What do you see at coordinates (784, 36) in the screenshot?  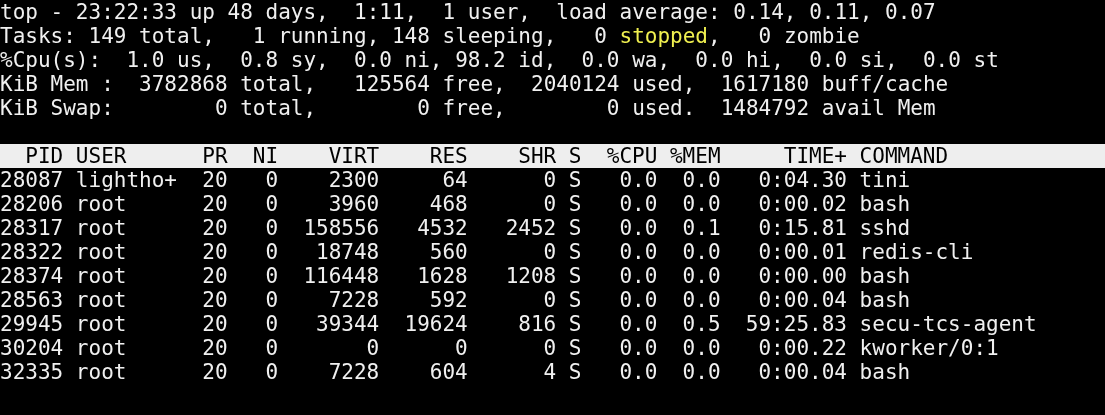 I see `summary-text: , 0 zombie` at bounding box center [784, 36].